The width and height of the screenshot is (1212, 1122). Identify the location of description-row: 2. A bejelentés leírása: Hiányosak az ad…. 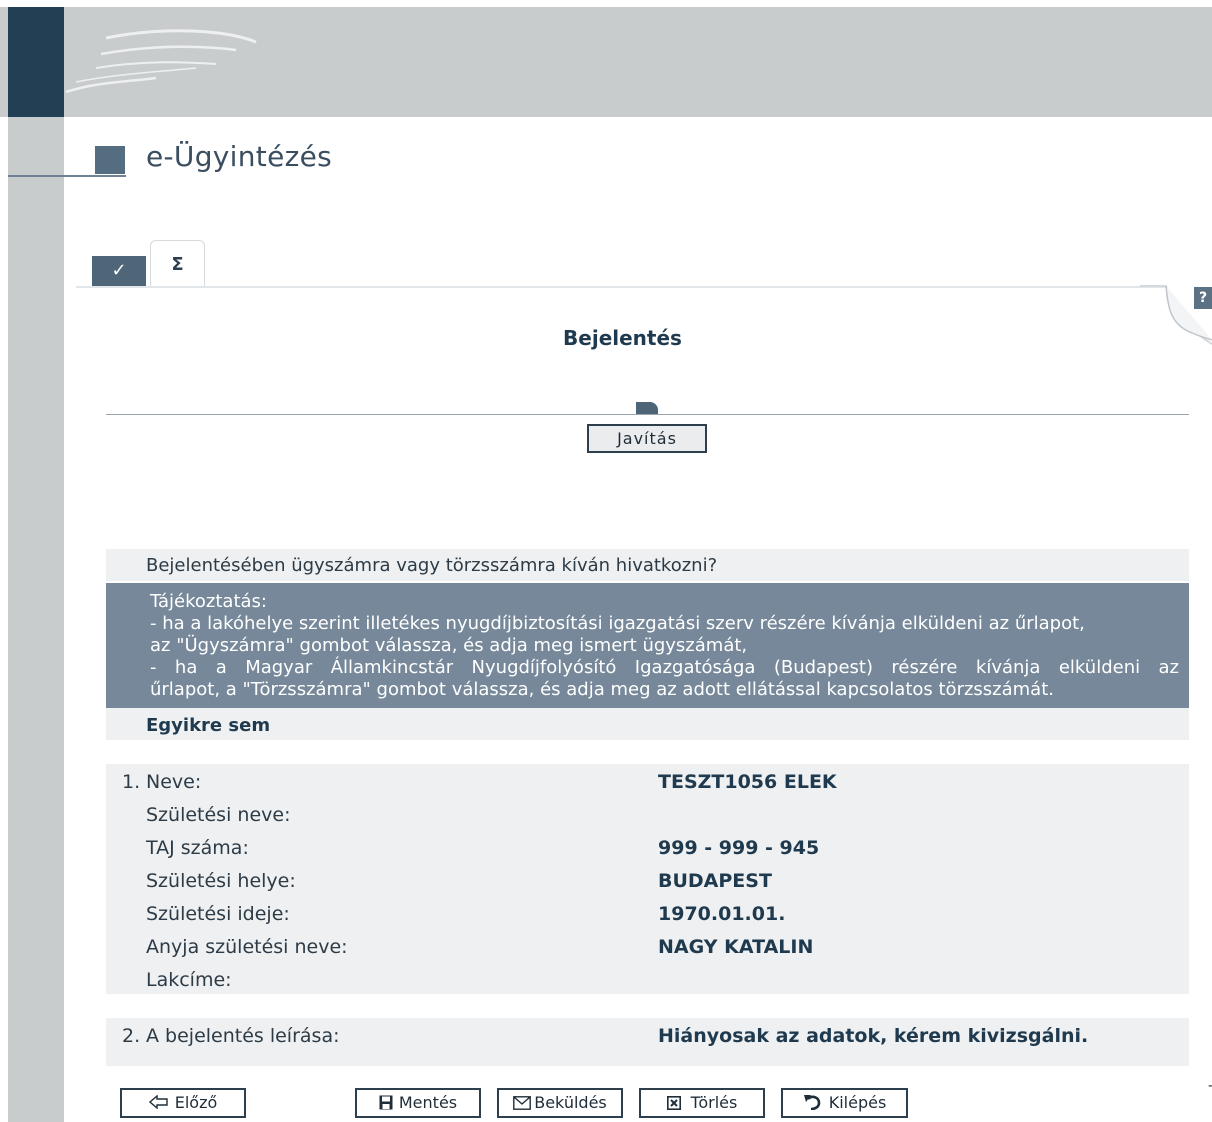
(647, 1042).